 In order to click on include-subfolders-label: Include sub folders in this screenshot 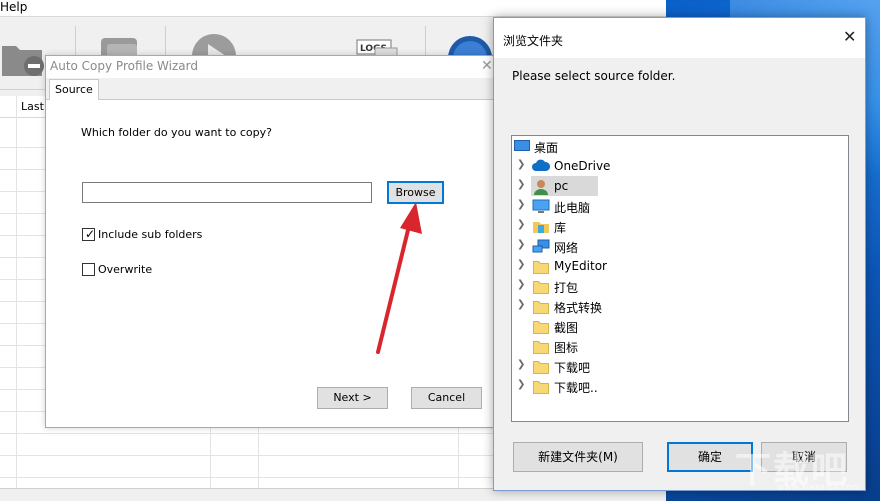, I will do `click(150, 234)`.